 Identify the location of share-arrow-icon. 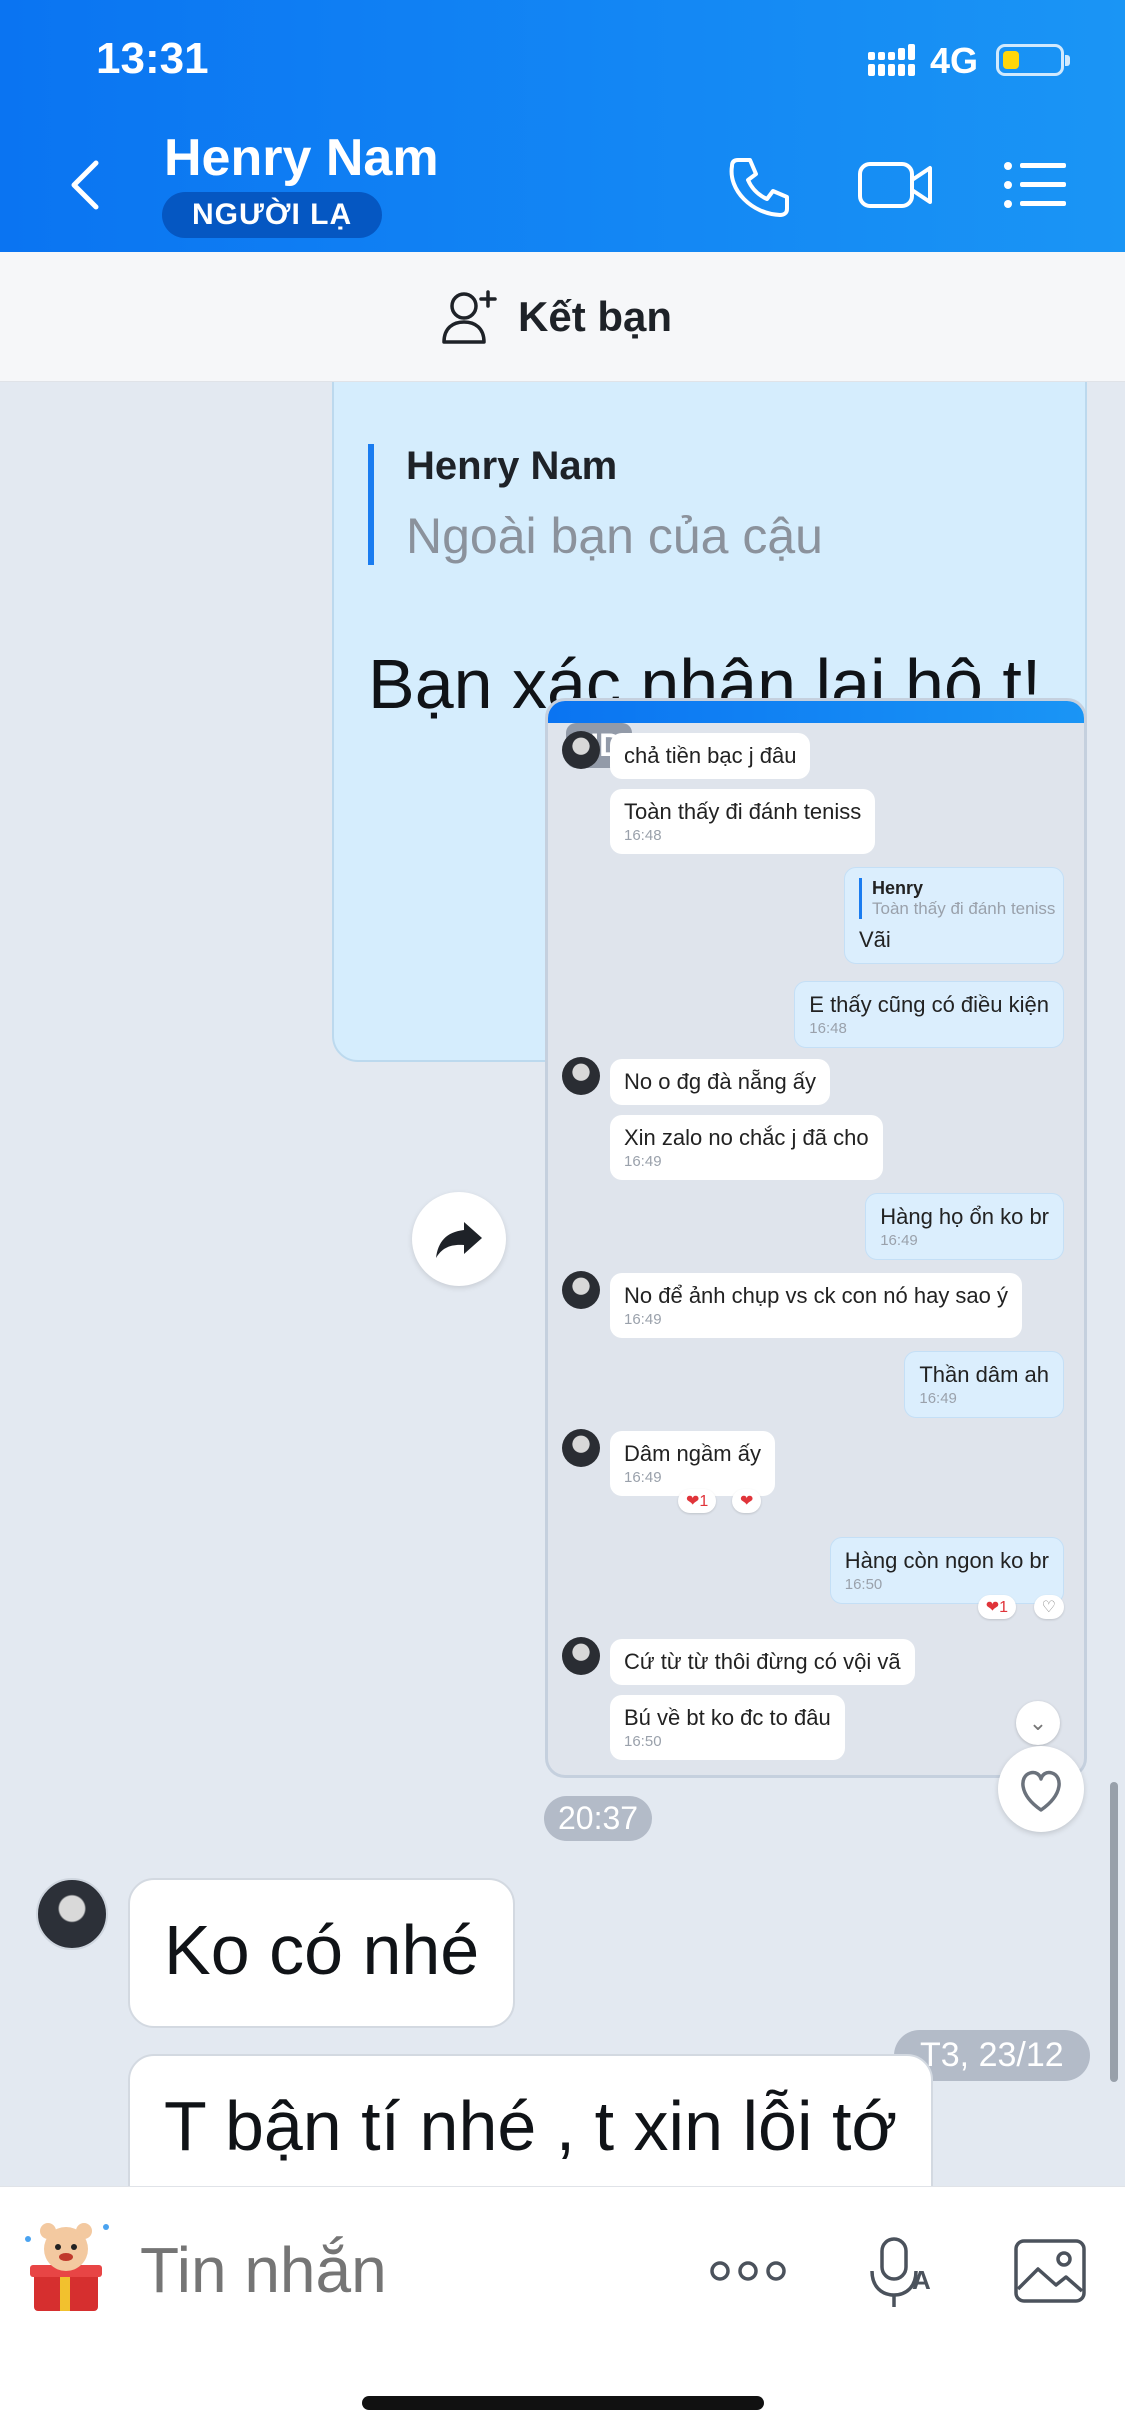
(459, 1240).